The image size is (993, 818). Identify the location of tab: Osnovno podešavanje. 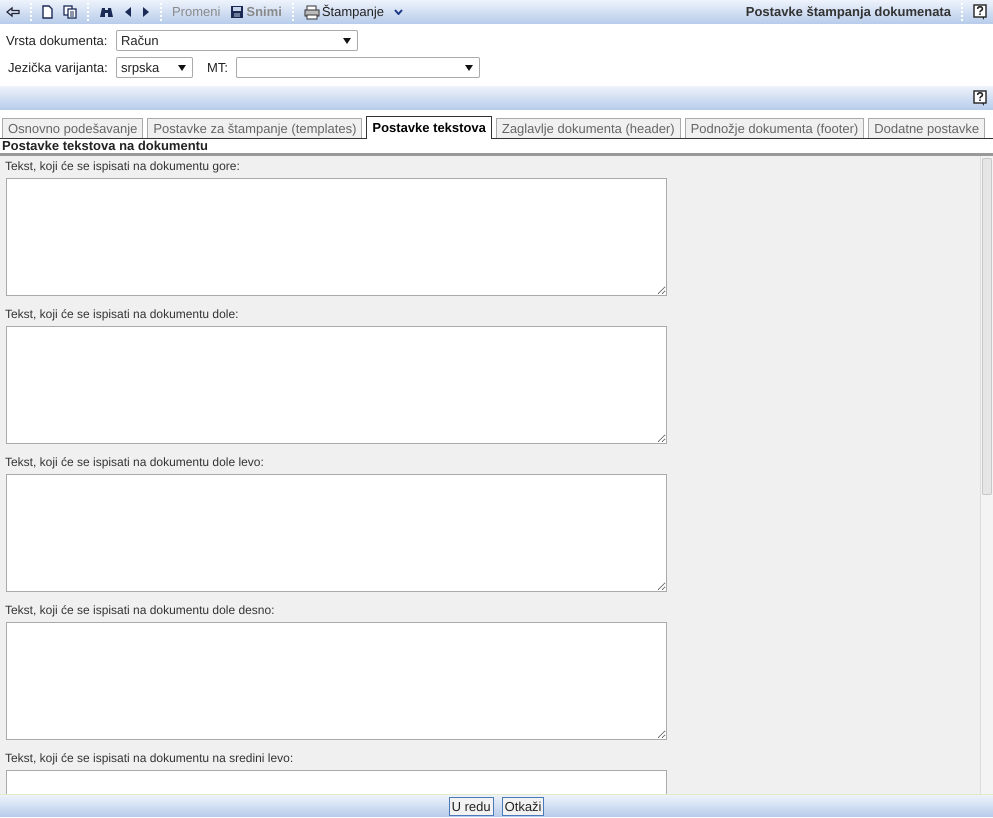
(73, 128).